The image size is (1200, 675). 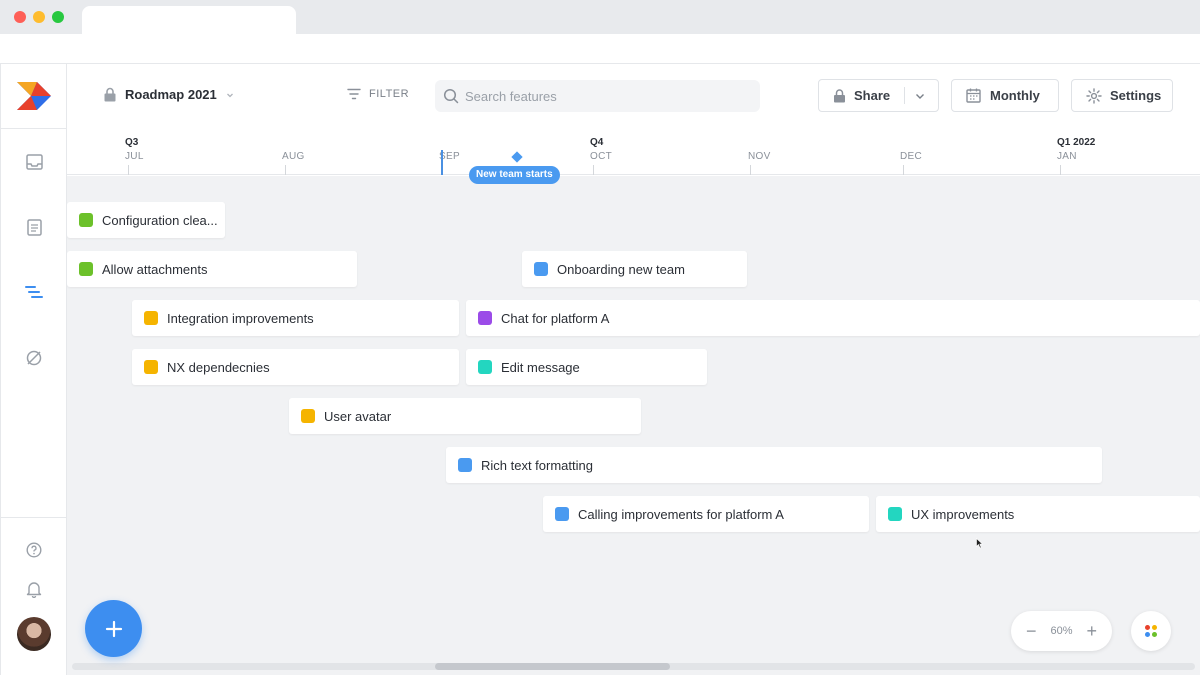 I want to click on roadmap-name: Roadmap 2021, so click(x=171, y=94).